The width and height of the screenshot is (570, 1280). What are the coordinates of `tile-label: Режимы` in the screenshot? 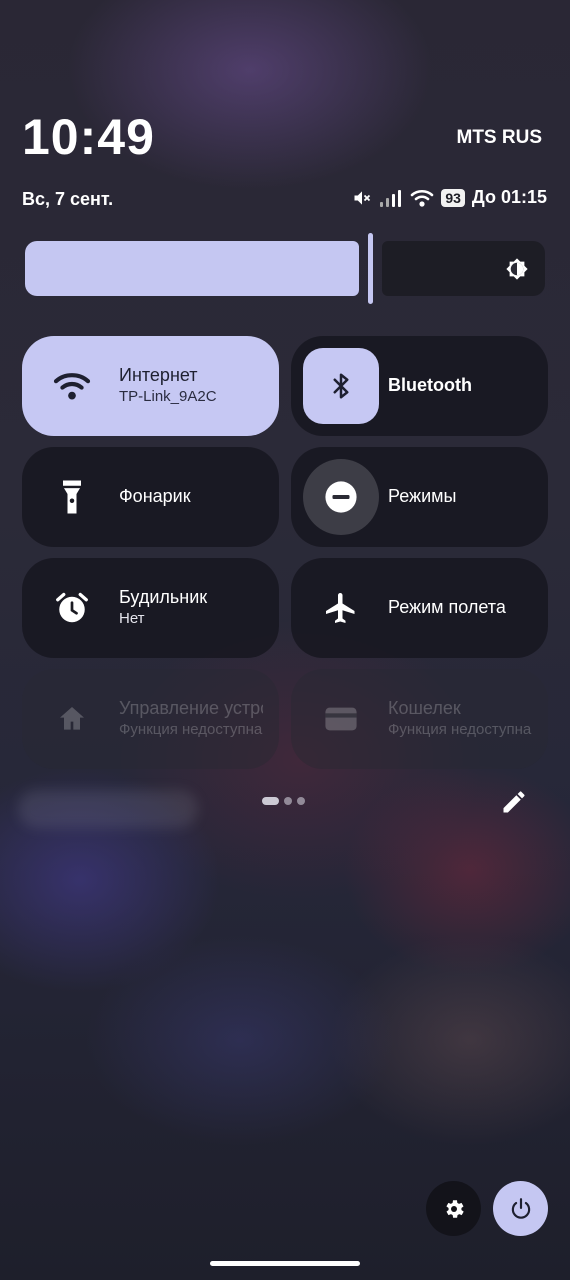 It's located at (422, 496).